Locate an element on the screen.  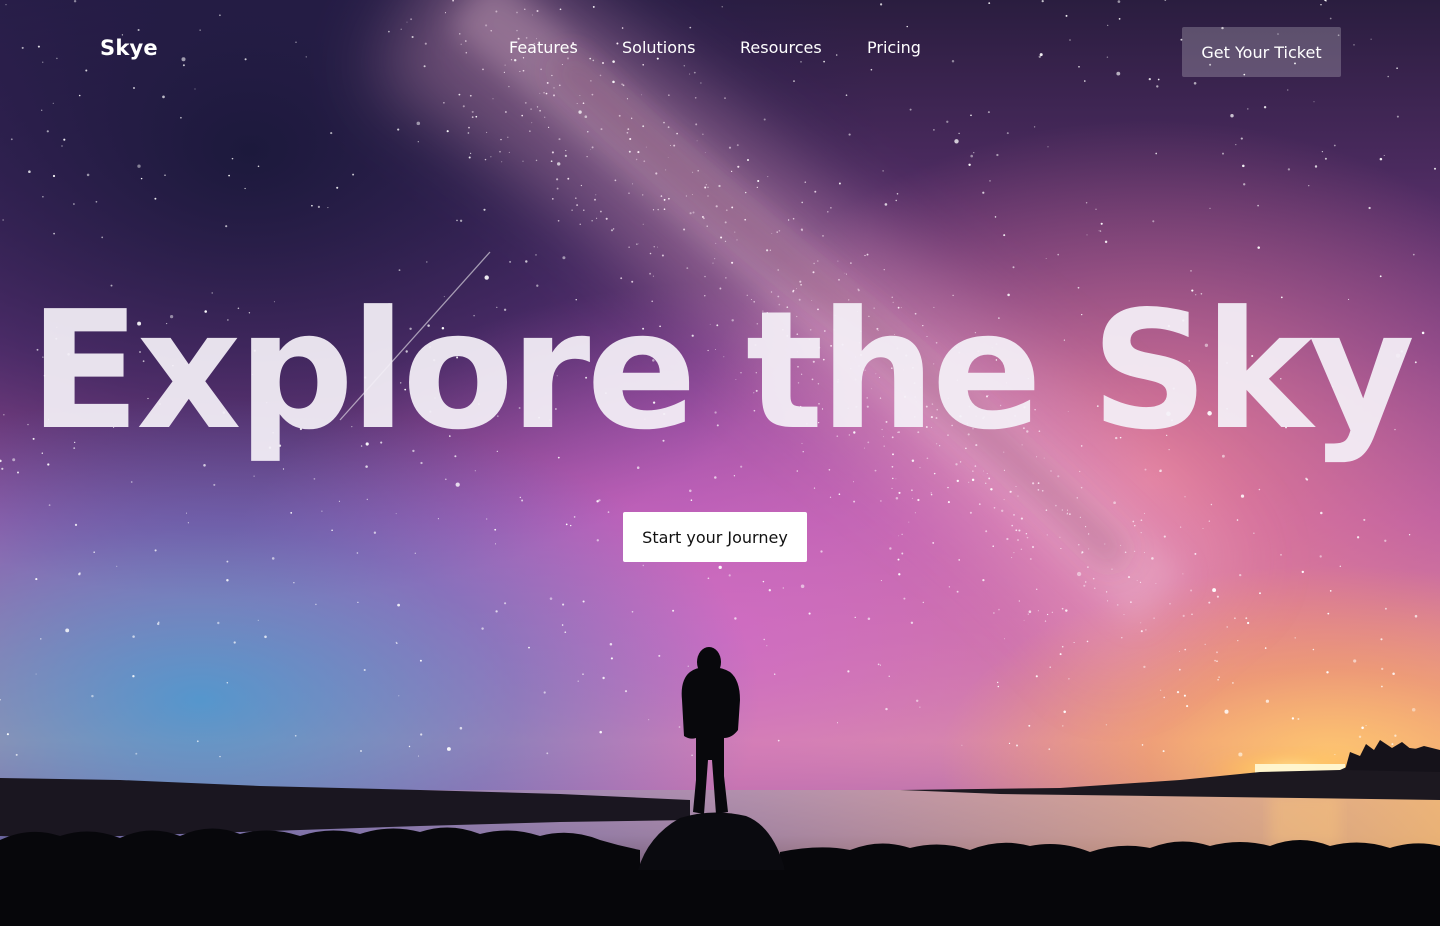
get-ticket-button: Get Your Ticket is located at coordinates (1261, 52).